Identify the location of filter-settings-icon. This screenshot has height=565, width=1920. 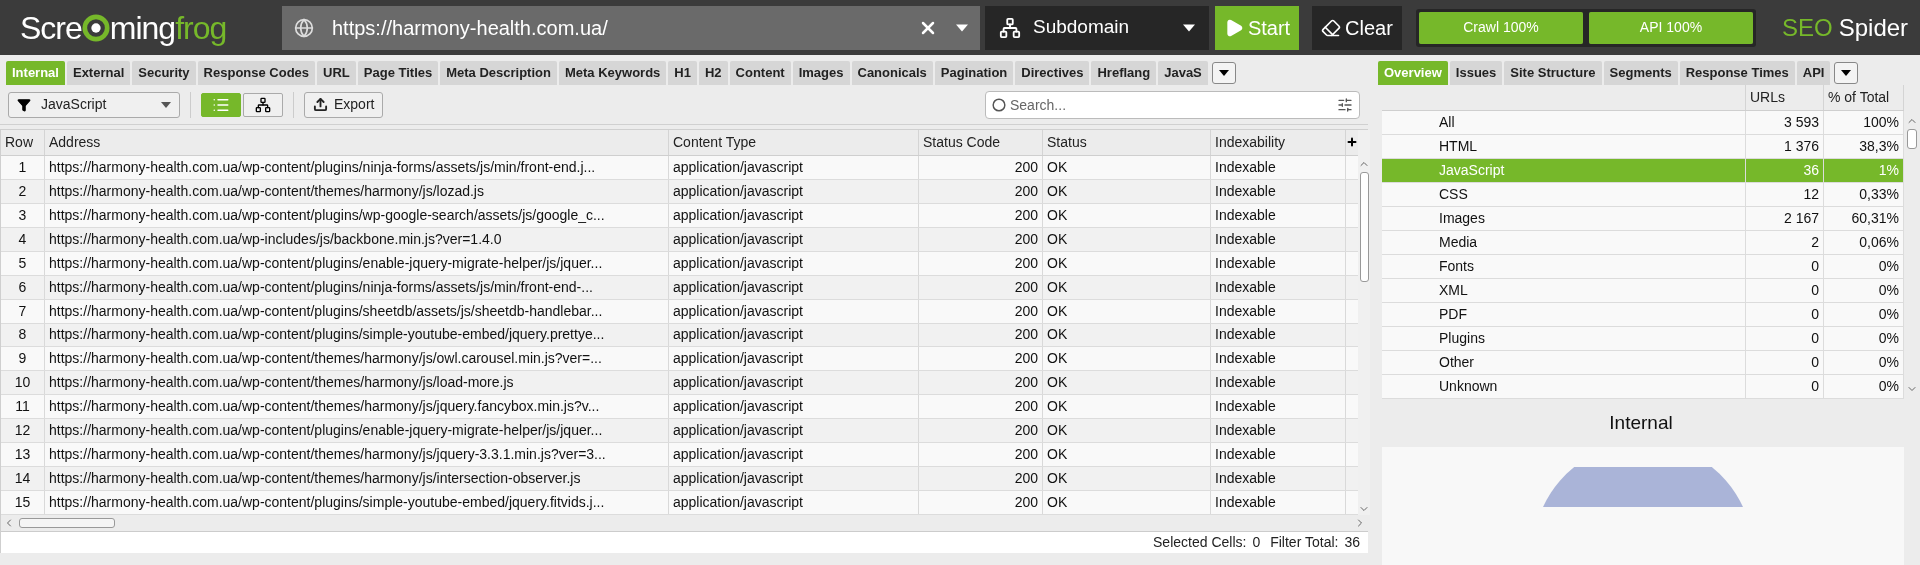
(1345, 104).